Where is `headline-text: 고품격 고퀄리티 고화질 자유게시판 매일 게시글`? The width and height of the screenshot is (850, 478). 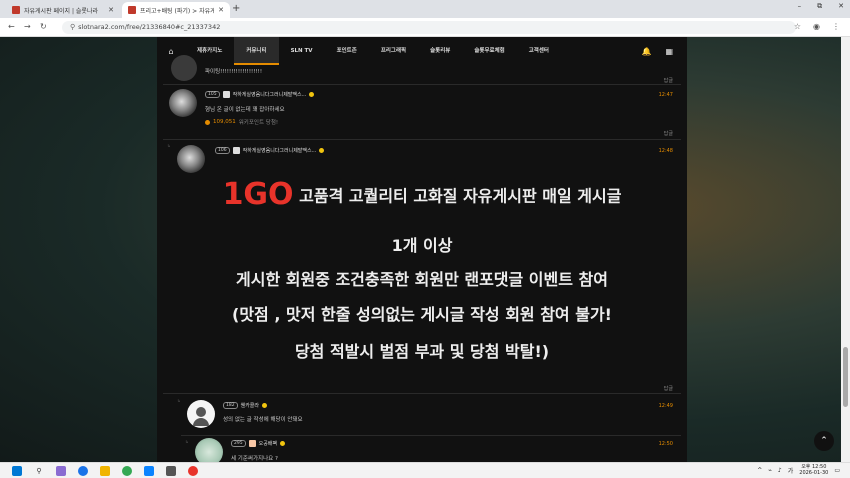
headline-text: 고품격 고퀄리티 고화질 자유게시판 매일 게시글 is located at coordinates (460, 196).